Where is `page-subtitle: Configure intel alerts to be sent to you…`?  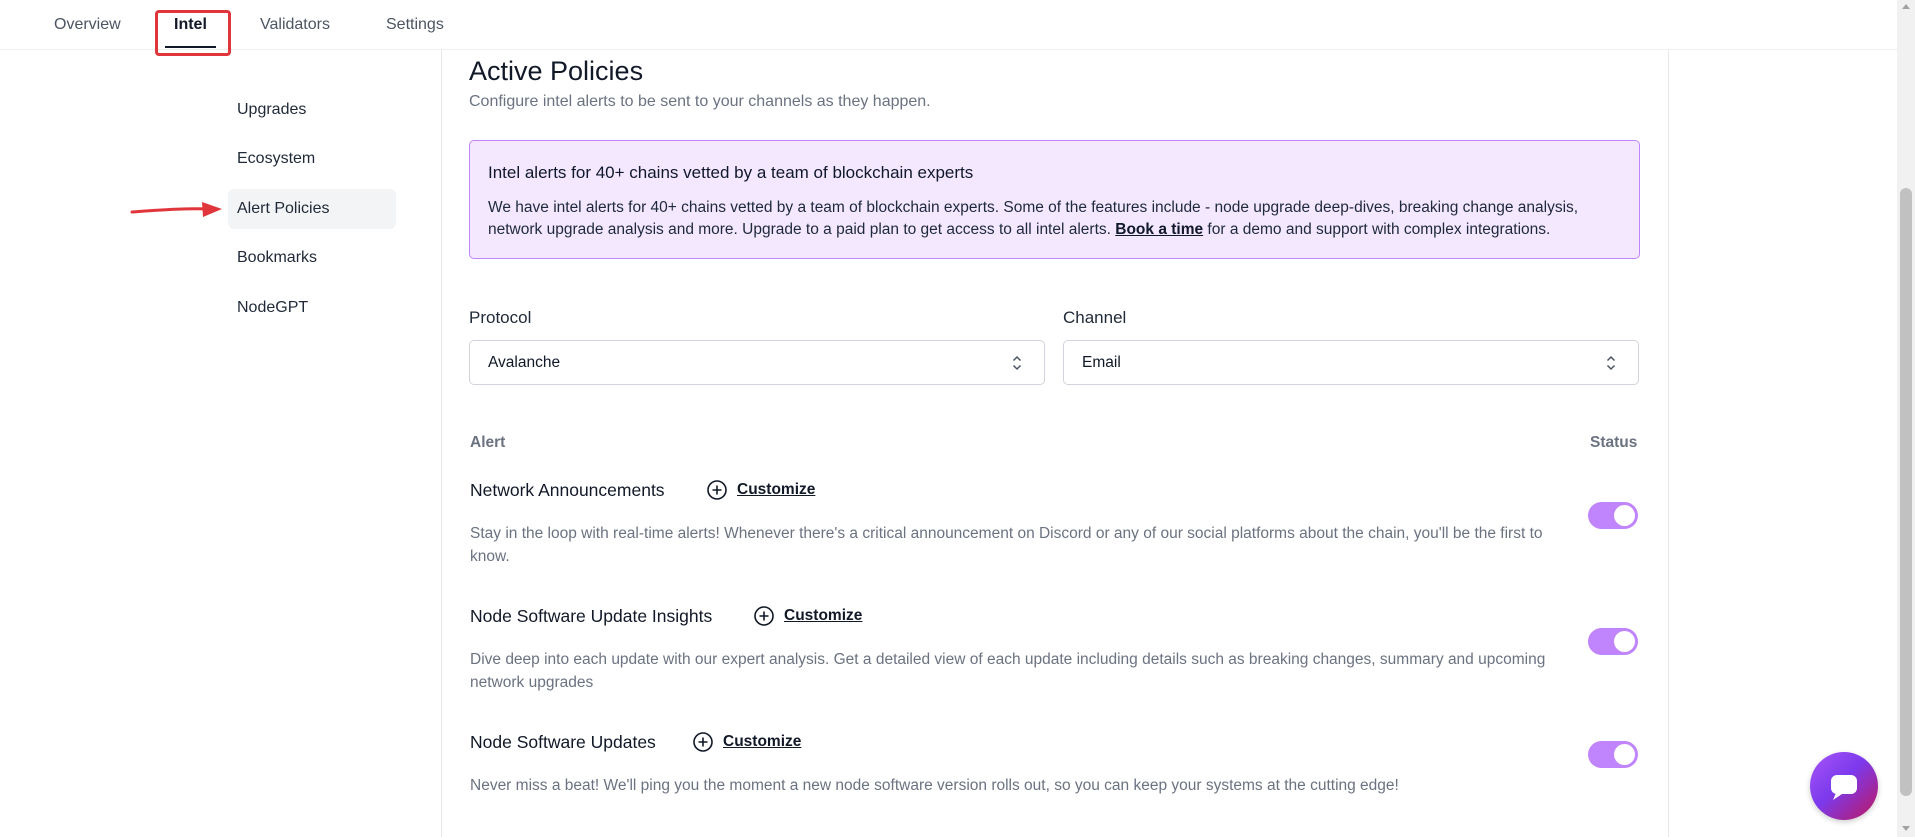
page-subtitle: Configure intel alerts to be sent to you… is located at coordinates (700, 101).